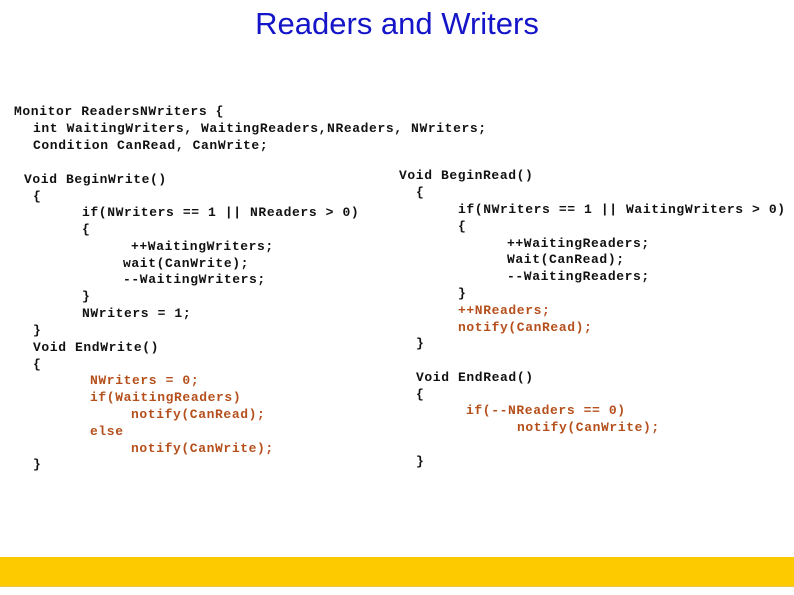 The image size is (794, 595). Describe the element at coordinates (221, 212) in the screenshot. I see `begin-write-if-condition: if(NWriters == 1 || NReaders > 0)` at that location.